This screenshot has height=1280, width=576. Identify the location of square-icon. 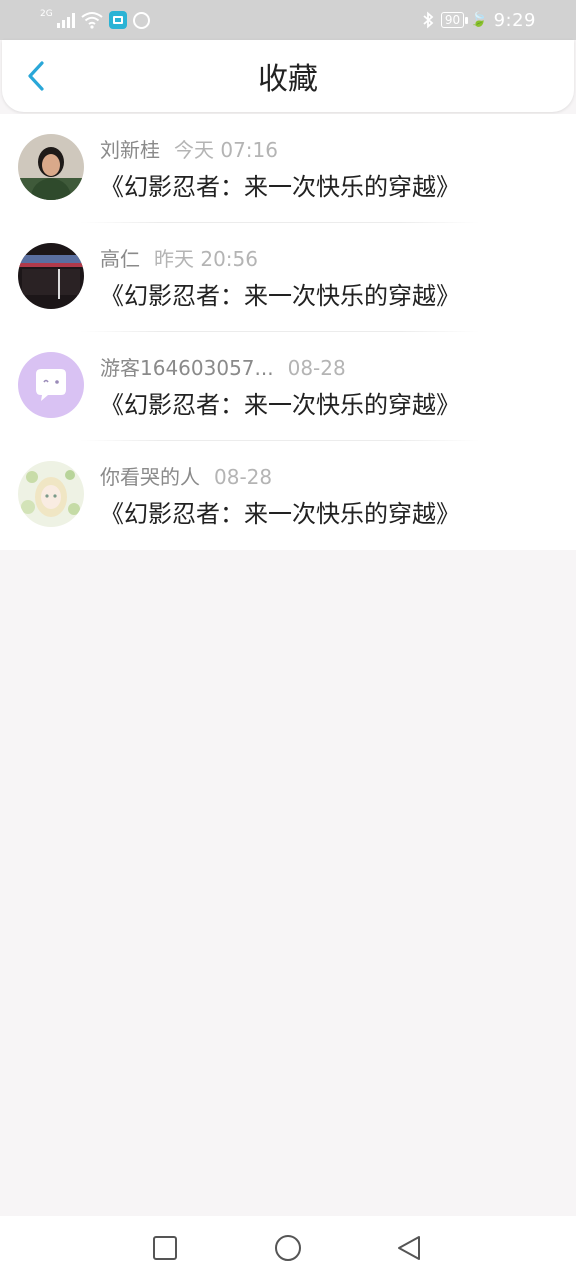
(165, 1248).